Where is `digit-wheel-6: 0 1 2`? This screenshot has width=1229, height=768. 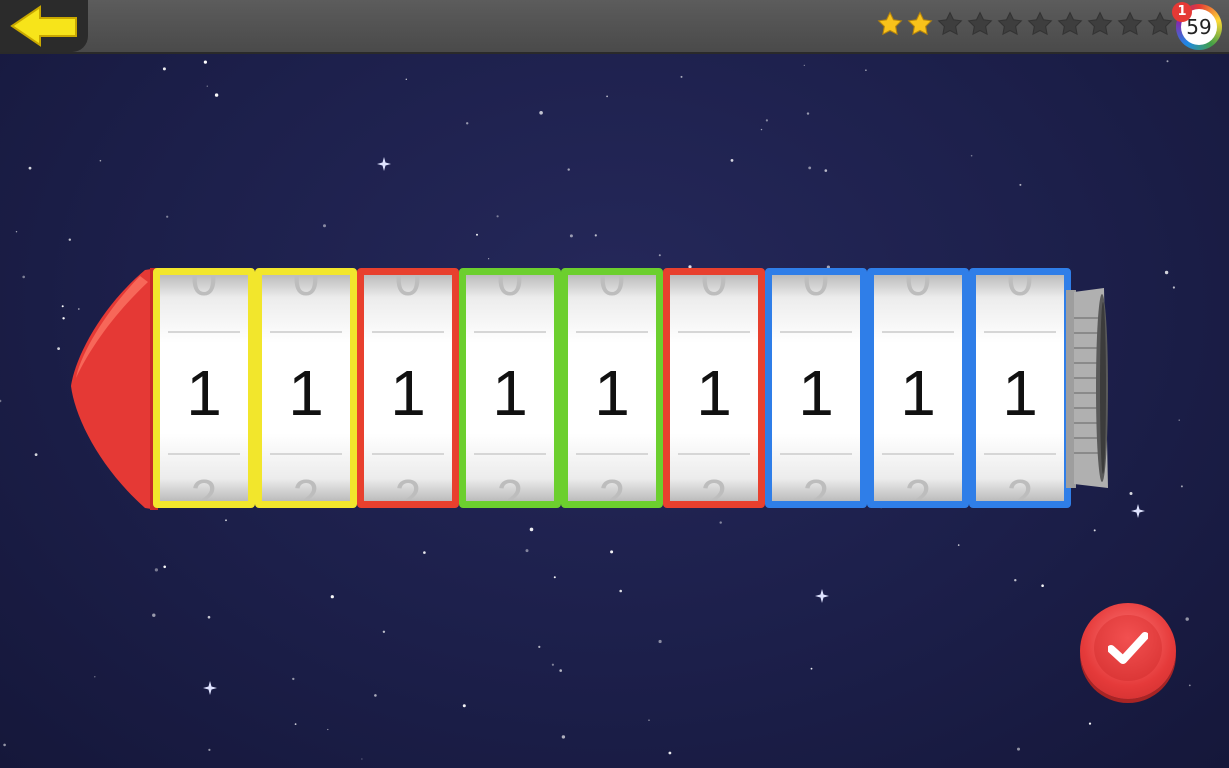
digit-wheel-6: 0 1 2 is located at coordinates (714, 388).